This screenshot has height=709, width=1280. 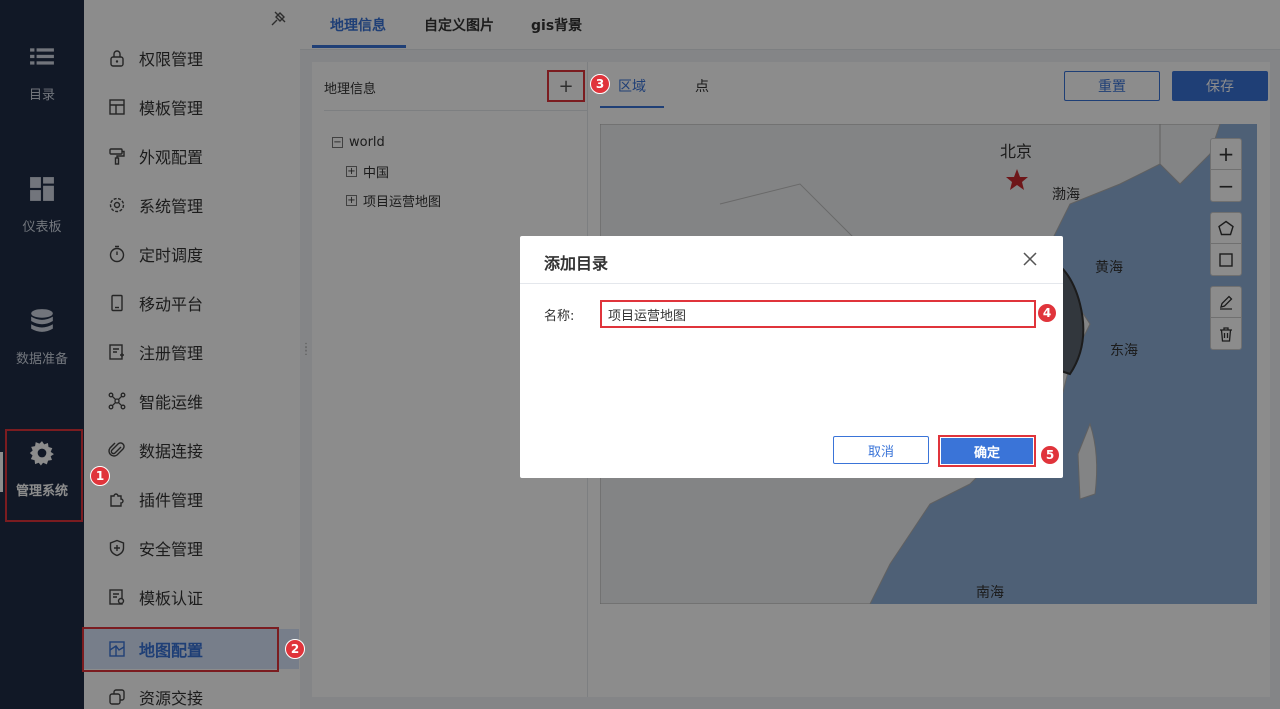 What do you see at coordinates (791, 260) in the screenshot?
I see `dialog-header: 添加目录` at bounding box center [791, 260].